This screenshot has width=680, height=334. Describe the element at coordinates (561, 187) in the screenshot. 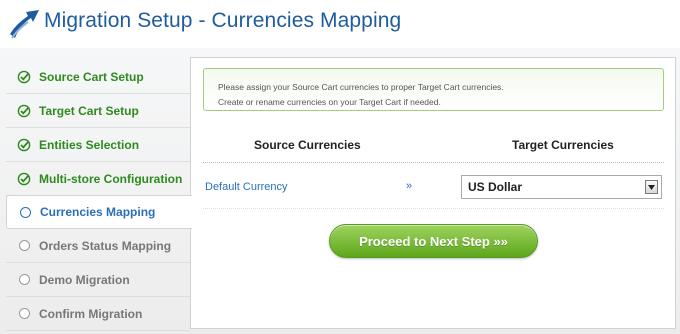

I see `target-currency-select: US Dollar` at that location.